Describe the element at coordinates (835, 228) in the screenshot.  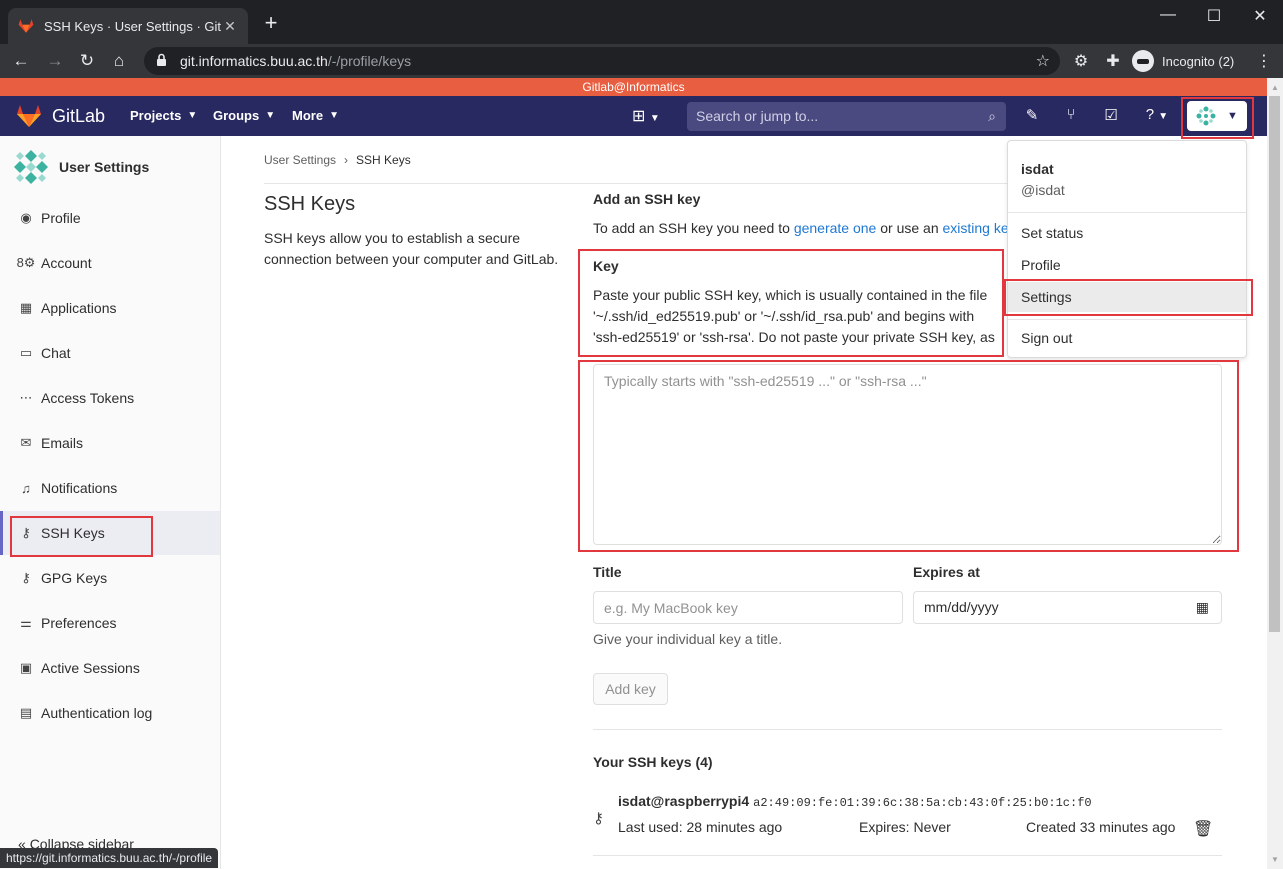
I see `generate-one-link: generate one` at that location.